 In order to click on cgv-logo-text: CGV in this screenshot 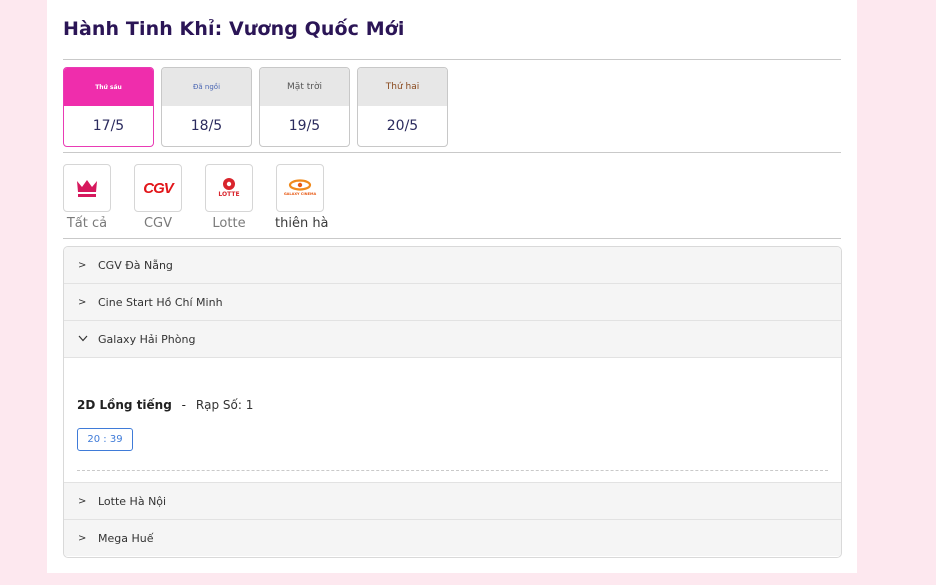, I will do `click(158, 188)`.